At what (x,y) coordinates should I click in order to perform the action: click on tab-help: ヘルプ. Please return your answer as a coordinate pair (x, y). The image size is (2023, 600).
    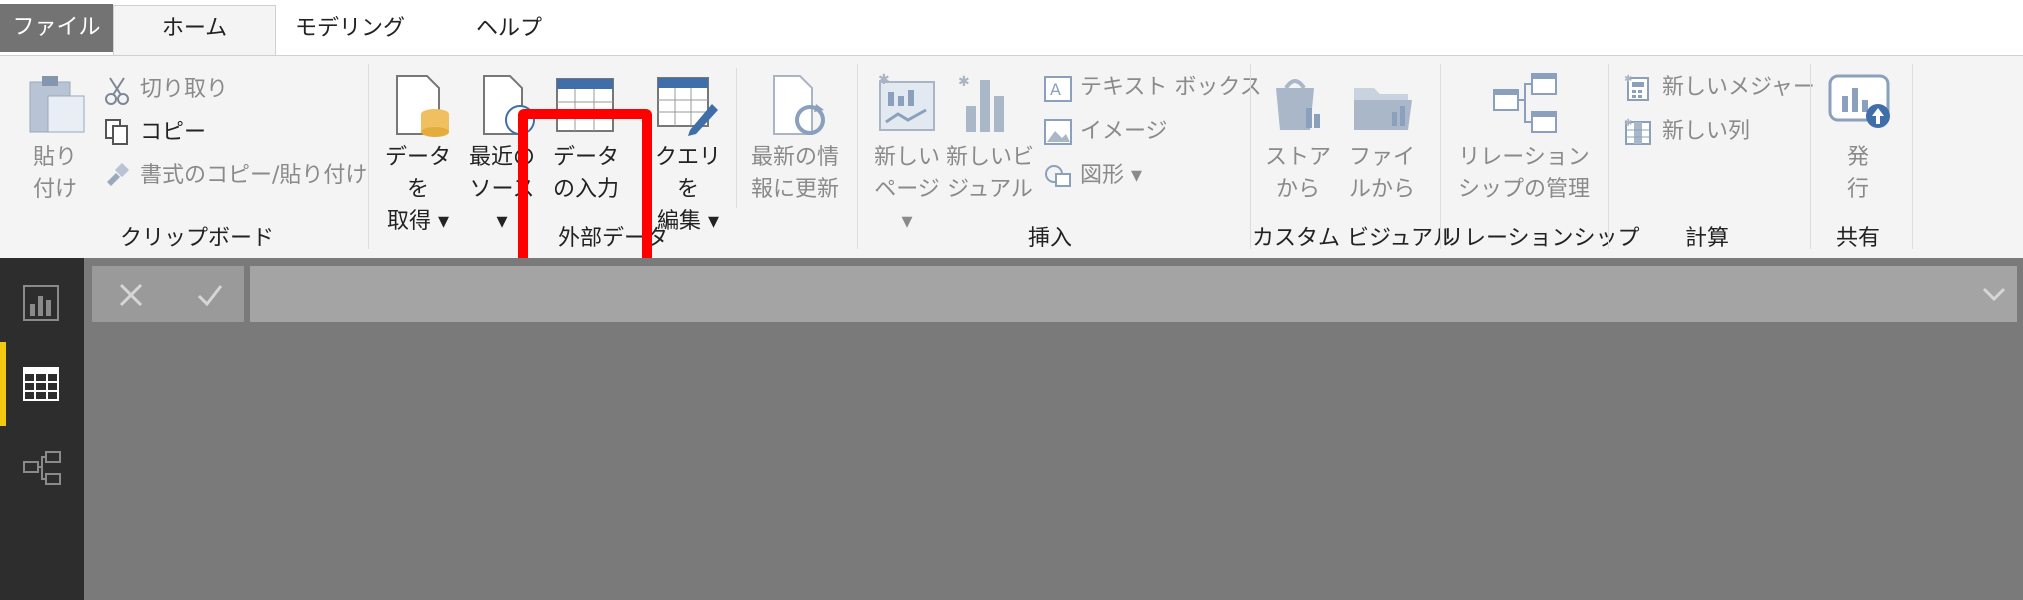
    Looking at the image, I should click on (509, 31).